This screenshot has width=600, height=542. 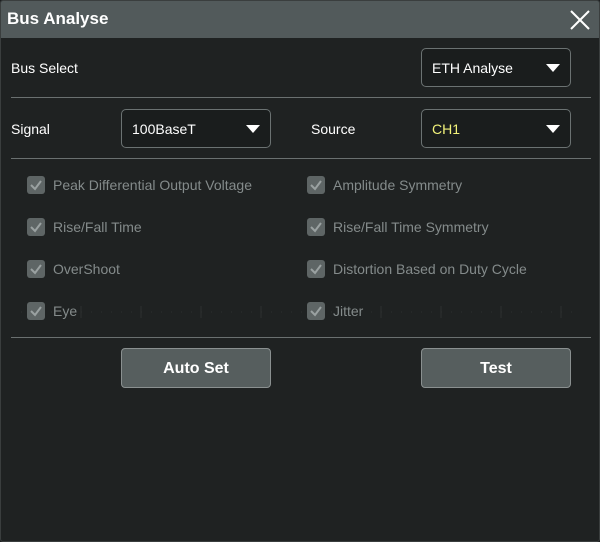 What do you see at coordinates (97, 227) in the screenshot?
I see `checkbox-label: Rise/Fall Time` at bounding box center [97, 227].